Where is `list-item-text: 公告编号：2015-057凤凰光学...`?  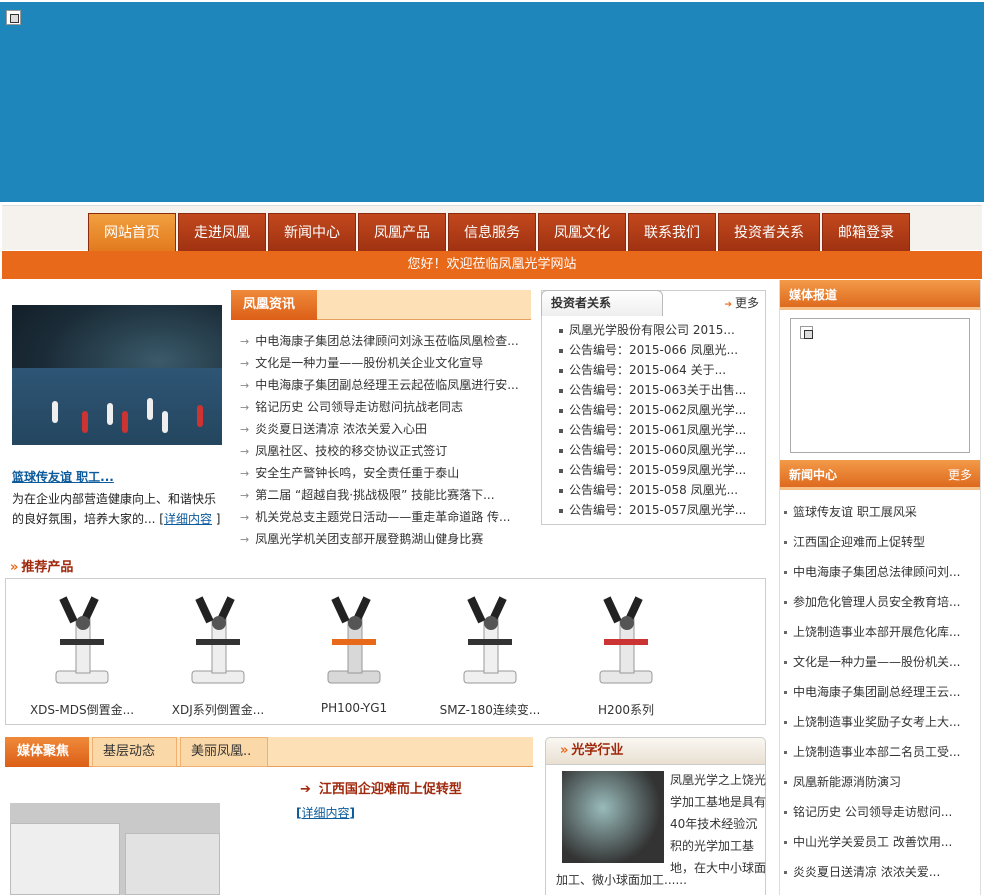
list-item-text: 公告编号：2015-057凤凰光学... is located at coordinates (658, 510).